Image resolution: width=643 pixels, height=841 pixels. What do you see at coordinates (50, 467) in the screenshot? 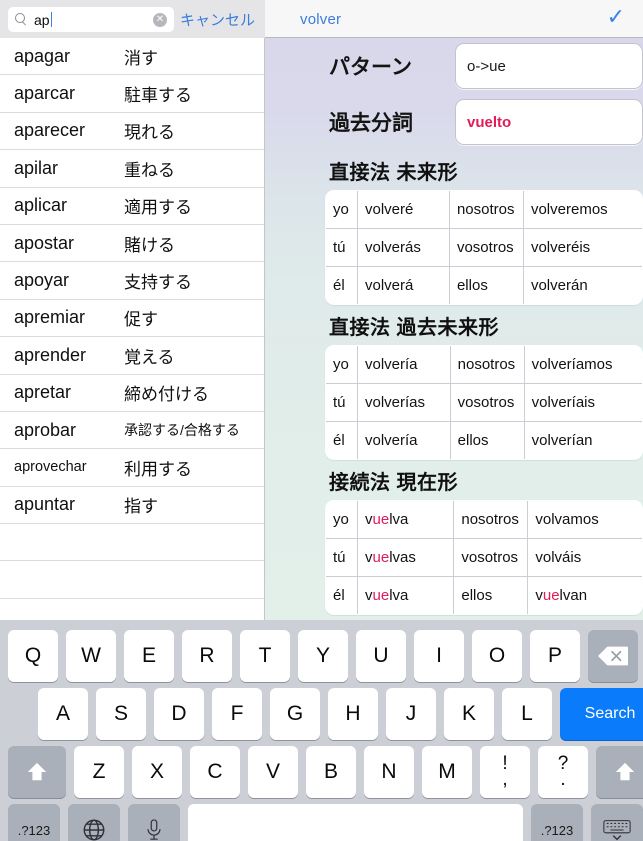
I see `suggestion-term: aprovechar` at bounding box center [50, 467].